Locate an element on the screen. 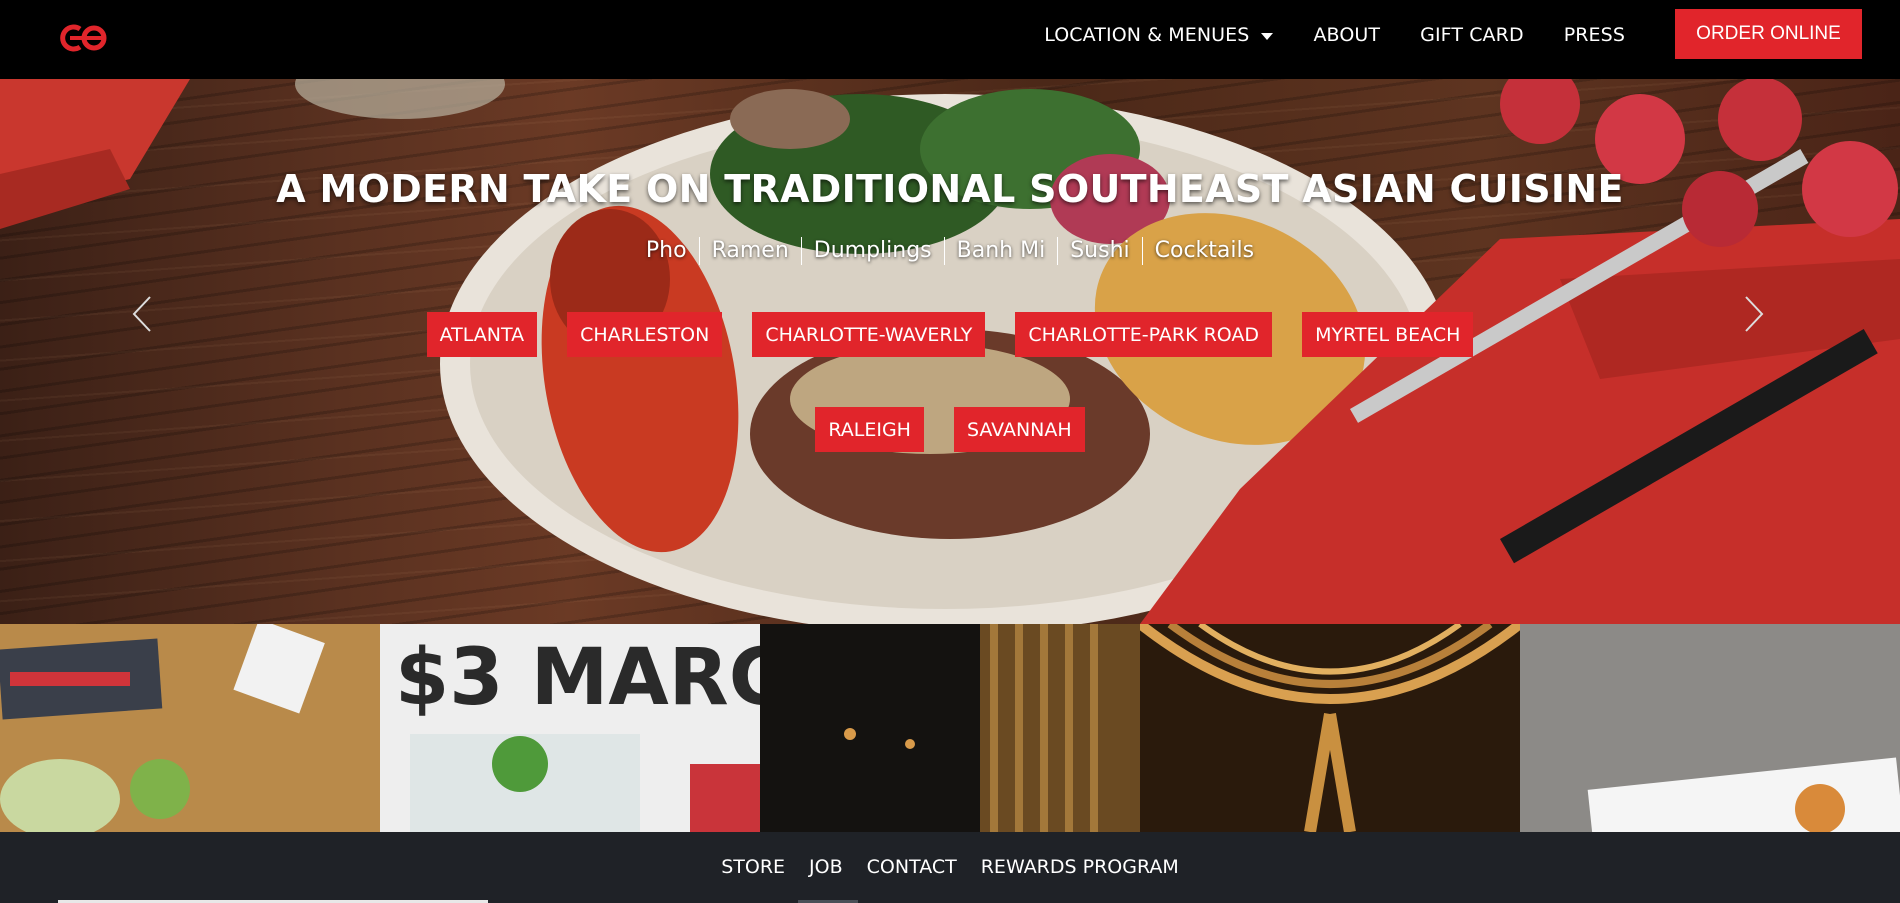 The width and height of the screenshot is (1900, 903). cuisine-item: Ramen is located at coordinates (749, 251).